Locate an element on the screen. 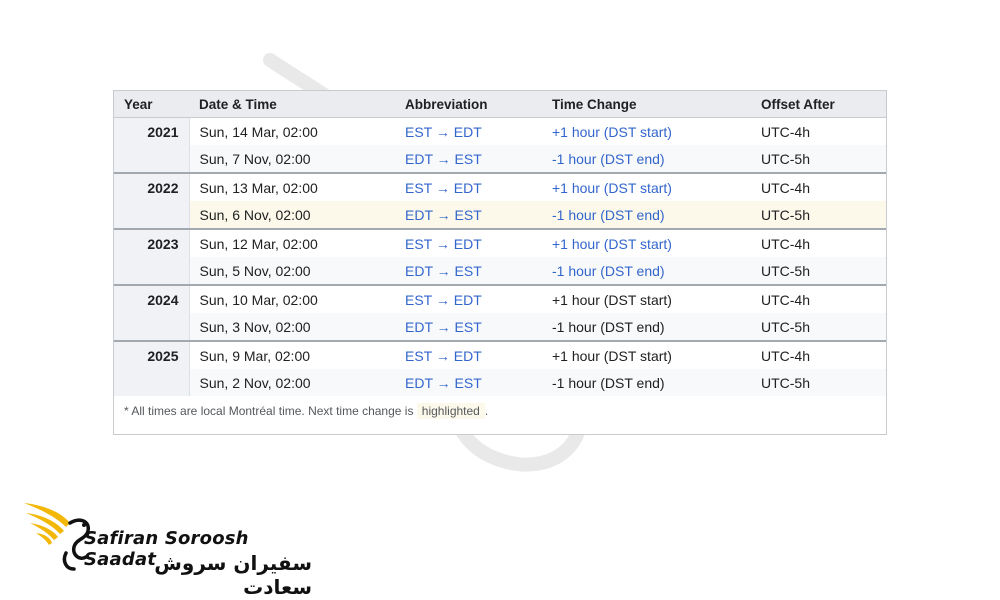 The height and width of the screenshot is (600, 1000). column-header-date-time: Date & Time is located at coordinates (292, 104).